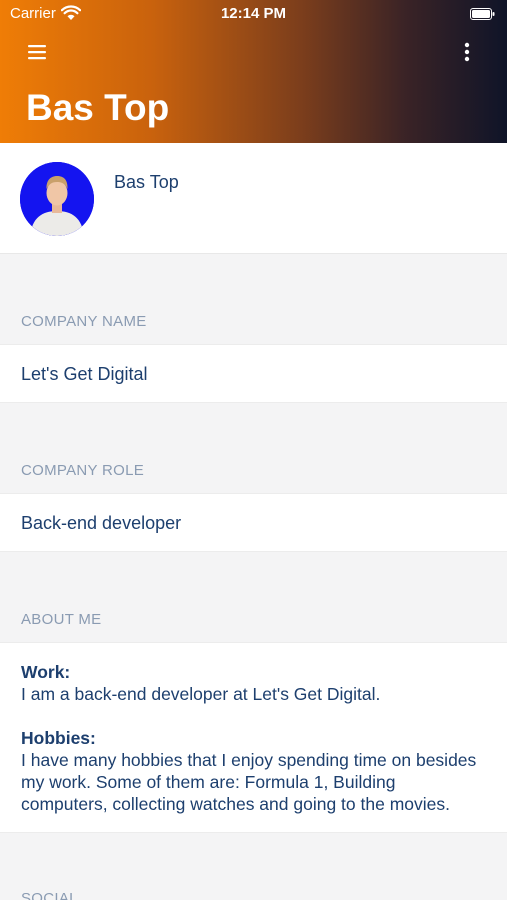 The width and height of the screenshot is (507, 900). Describe the element at coordinates (49, 895) in the screenshot. I see `section-label-social: SOCIAL` at that location.